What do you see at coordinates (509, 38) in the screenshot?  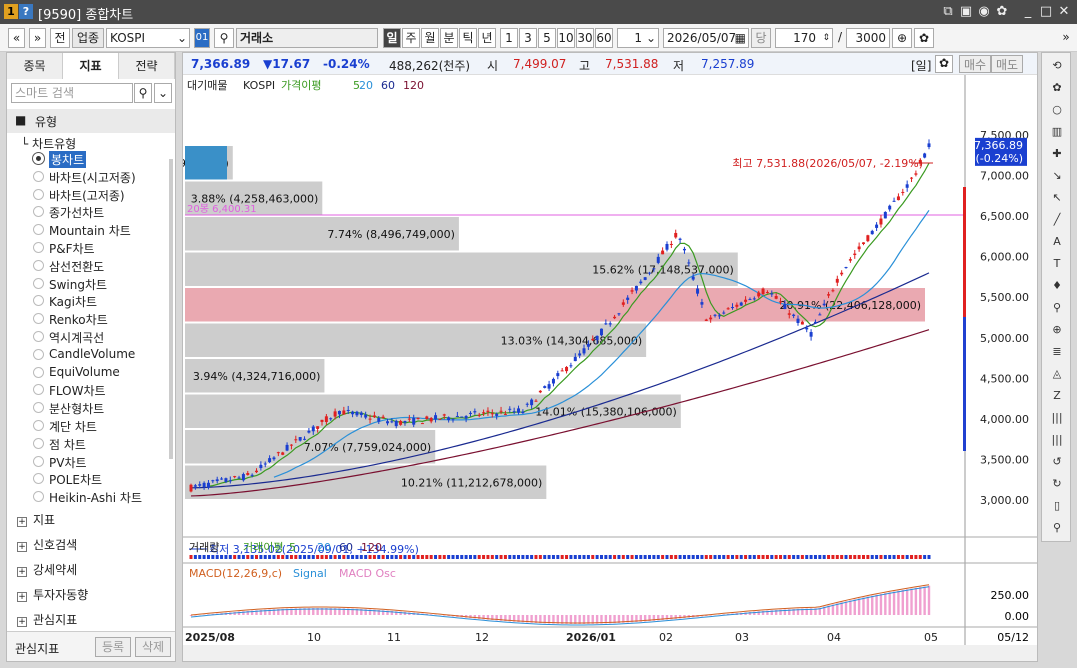 I see `interval-1-button: 1` at bounding box center [509, 38].